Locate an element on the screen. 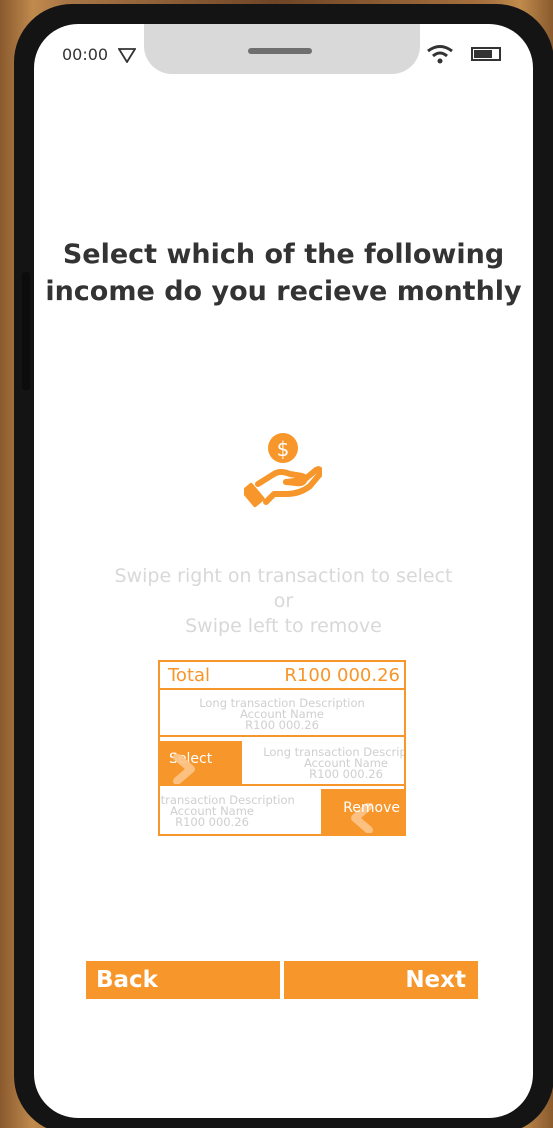 The width and height of the screenshot is (553, 1128). swipe-select-action: Select is located at coordinates (201, 762).